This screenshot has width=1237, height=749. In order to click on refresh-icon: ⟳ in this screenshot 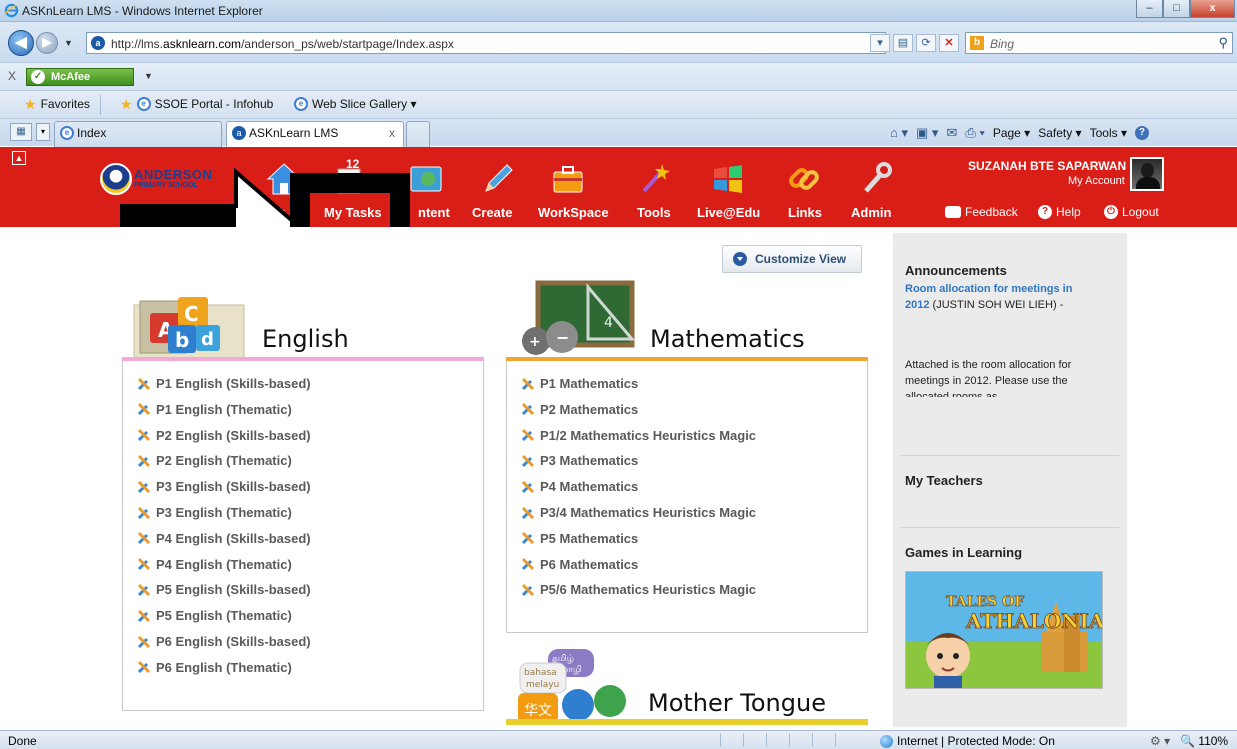, I will do `click(926, 43)`.